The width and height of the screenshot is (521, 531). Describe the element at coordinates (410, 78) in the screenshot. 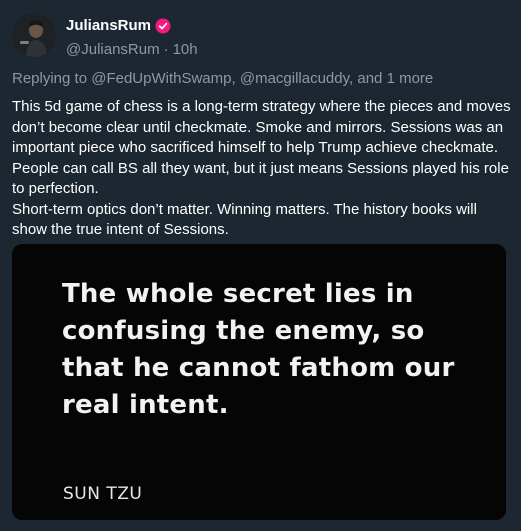

I see `reply-more-link: 1 more` at that location.